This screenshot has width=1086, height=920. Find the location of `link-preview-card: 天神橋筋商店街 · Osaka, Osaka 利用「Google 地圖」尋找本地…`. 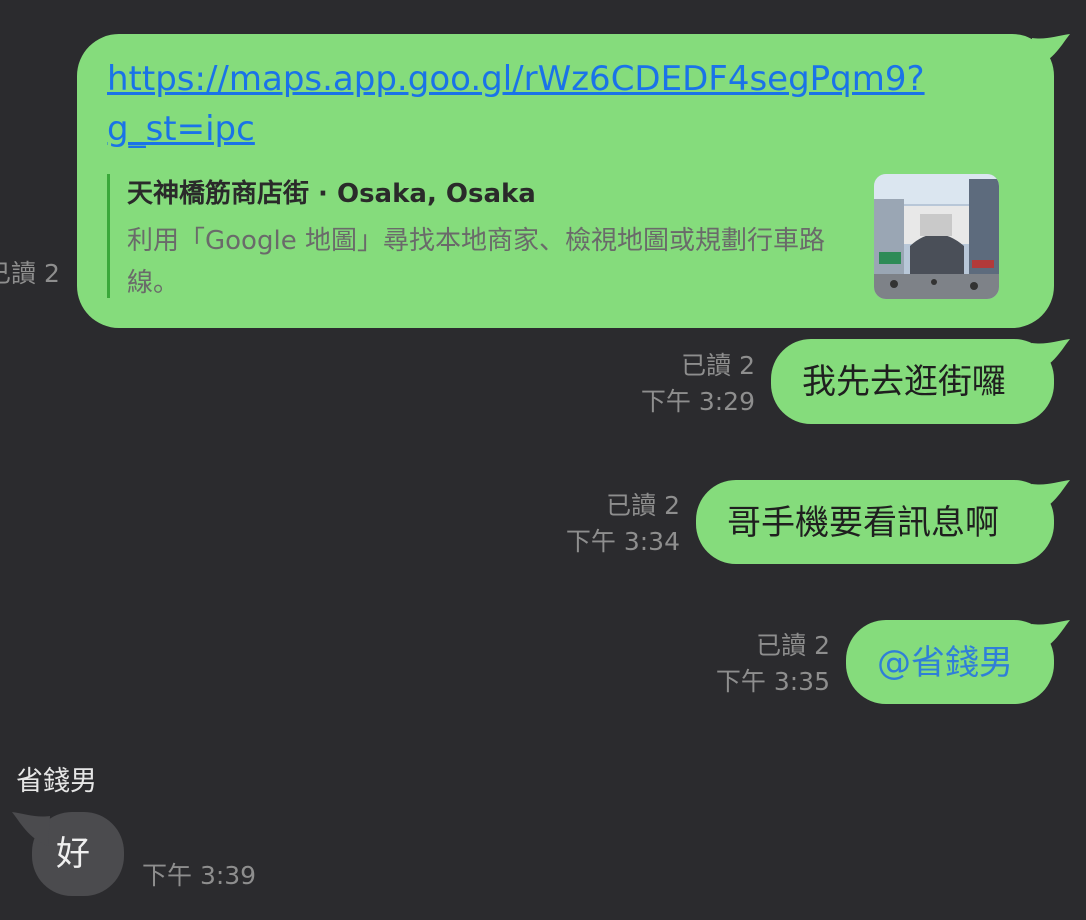

link-preview-card: 天神橋筋商店街 · Osaka, Osaka 利用「Google 地圖」尋找本地… is located at coordinates (568, 236).